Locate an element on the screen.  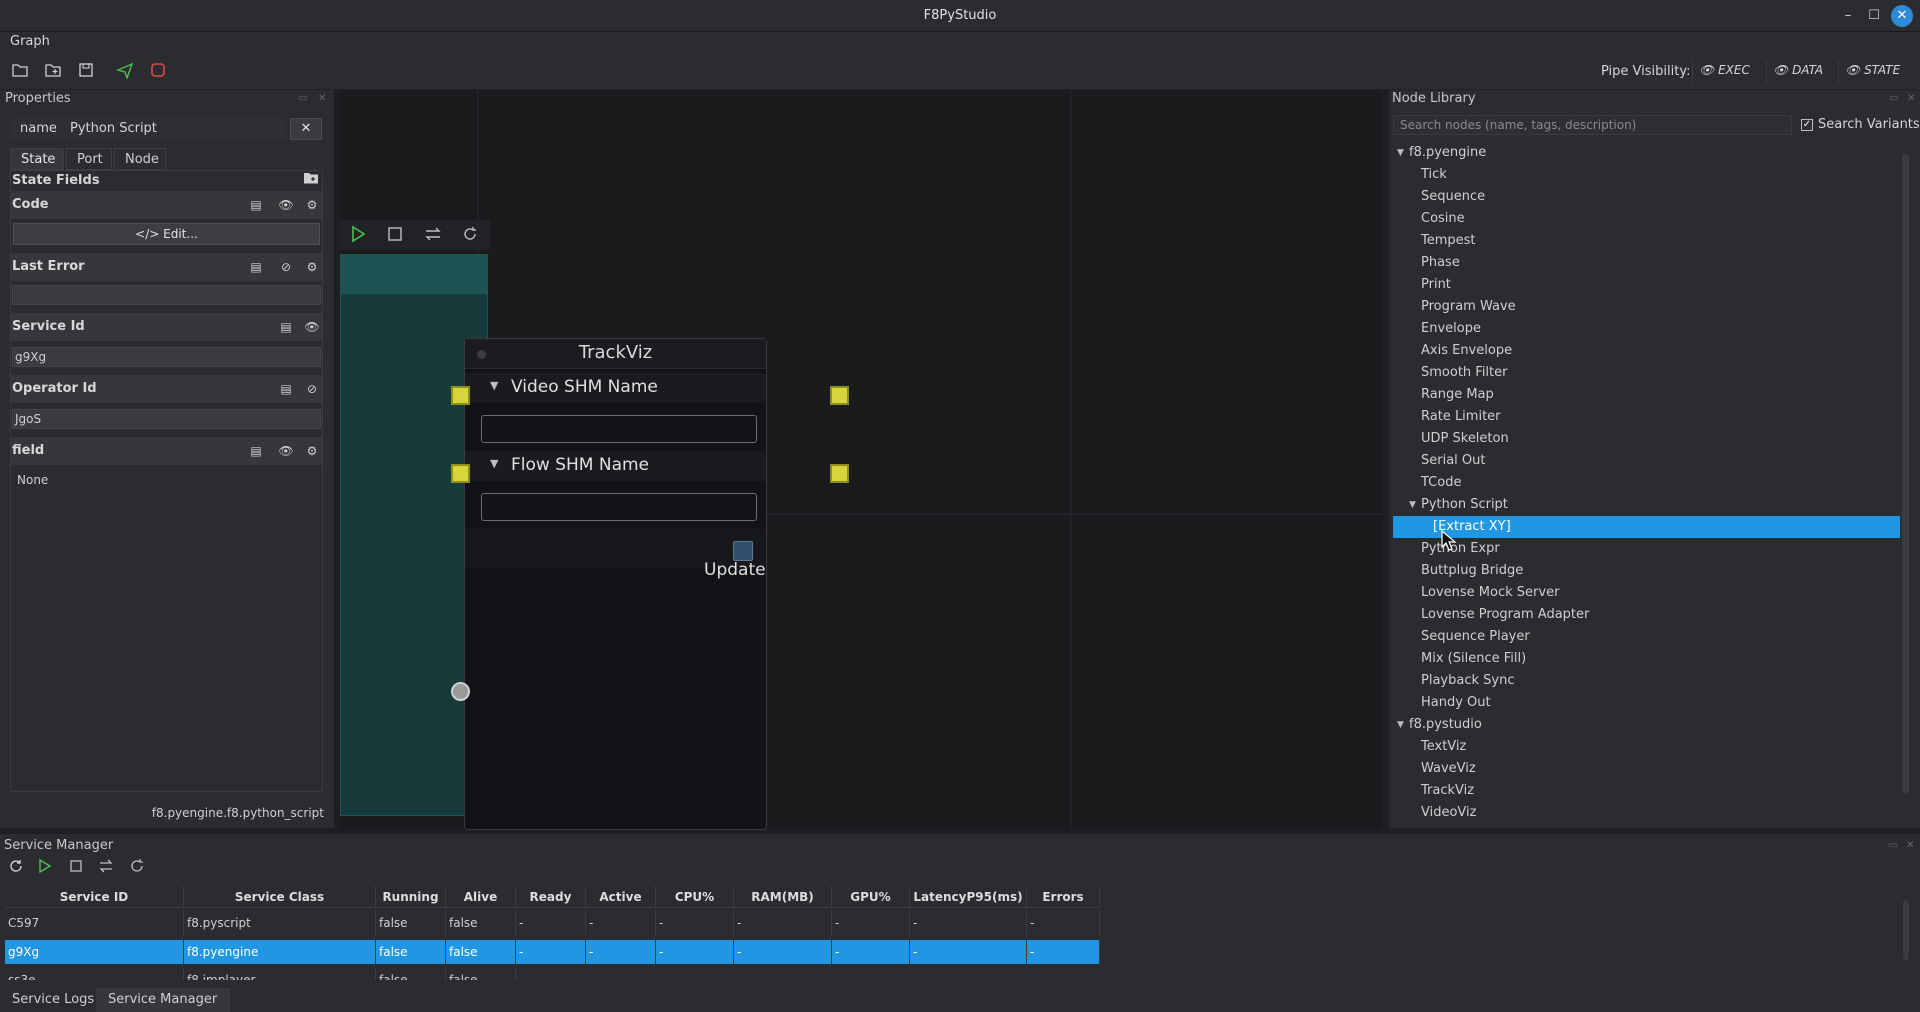
clear-name-button: ✕ is located at coordinates (306, 129).